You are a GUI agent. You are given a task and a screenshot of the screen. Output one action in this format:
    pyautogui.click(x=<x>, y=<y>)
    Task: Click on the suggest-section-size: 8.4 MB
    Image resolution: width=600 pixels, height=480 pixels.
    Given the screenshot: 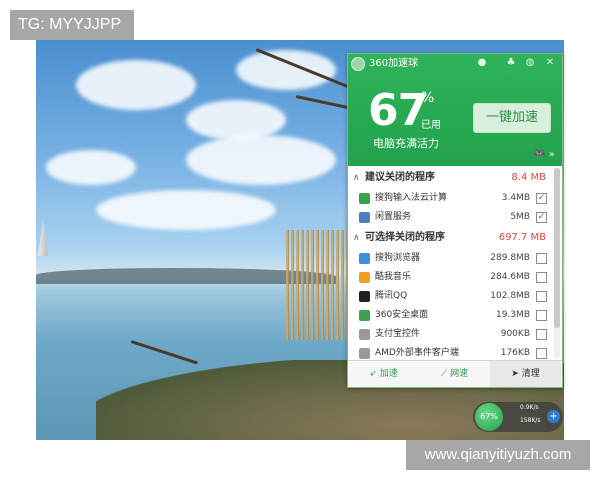 What is the action you would take?
    pyautogui.click(x=528, y=177)
    